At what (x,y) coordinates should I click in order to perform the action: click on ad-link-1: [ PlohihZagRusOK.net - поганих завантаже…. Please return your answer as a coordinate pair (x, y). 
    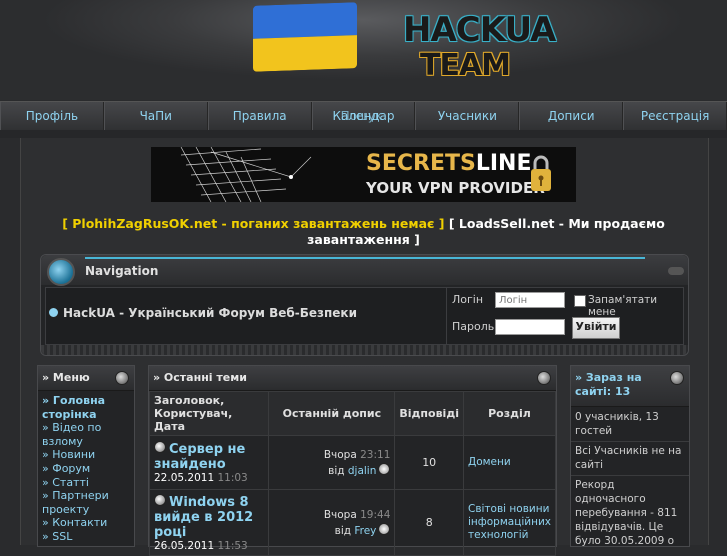
    Looking at the image, I should click on (253, 223).